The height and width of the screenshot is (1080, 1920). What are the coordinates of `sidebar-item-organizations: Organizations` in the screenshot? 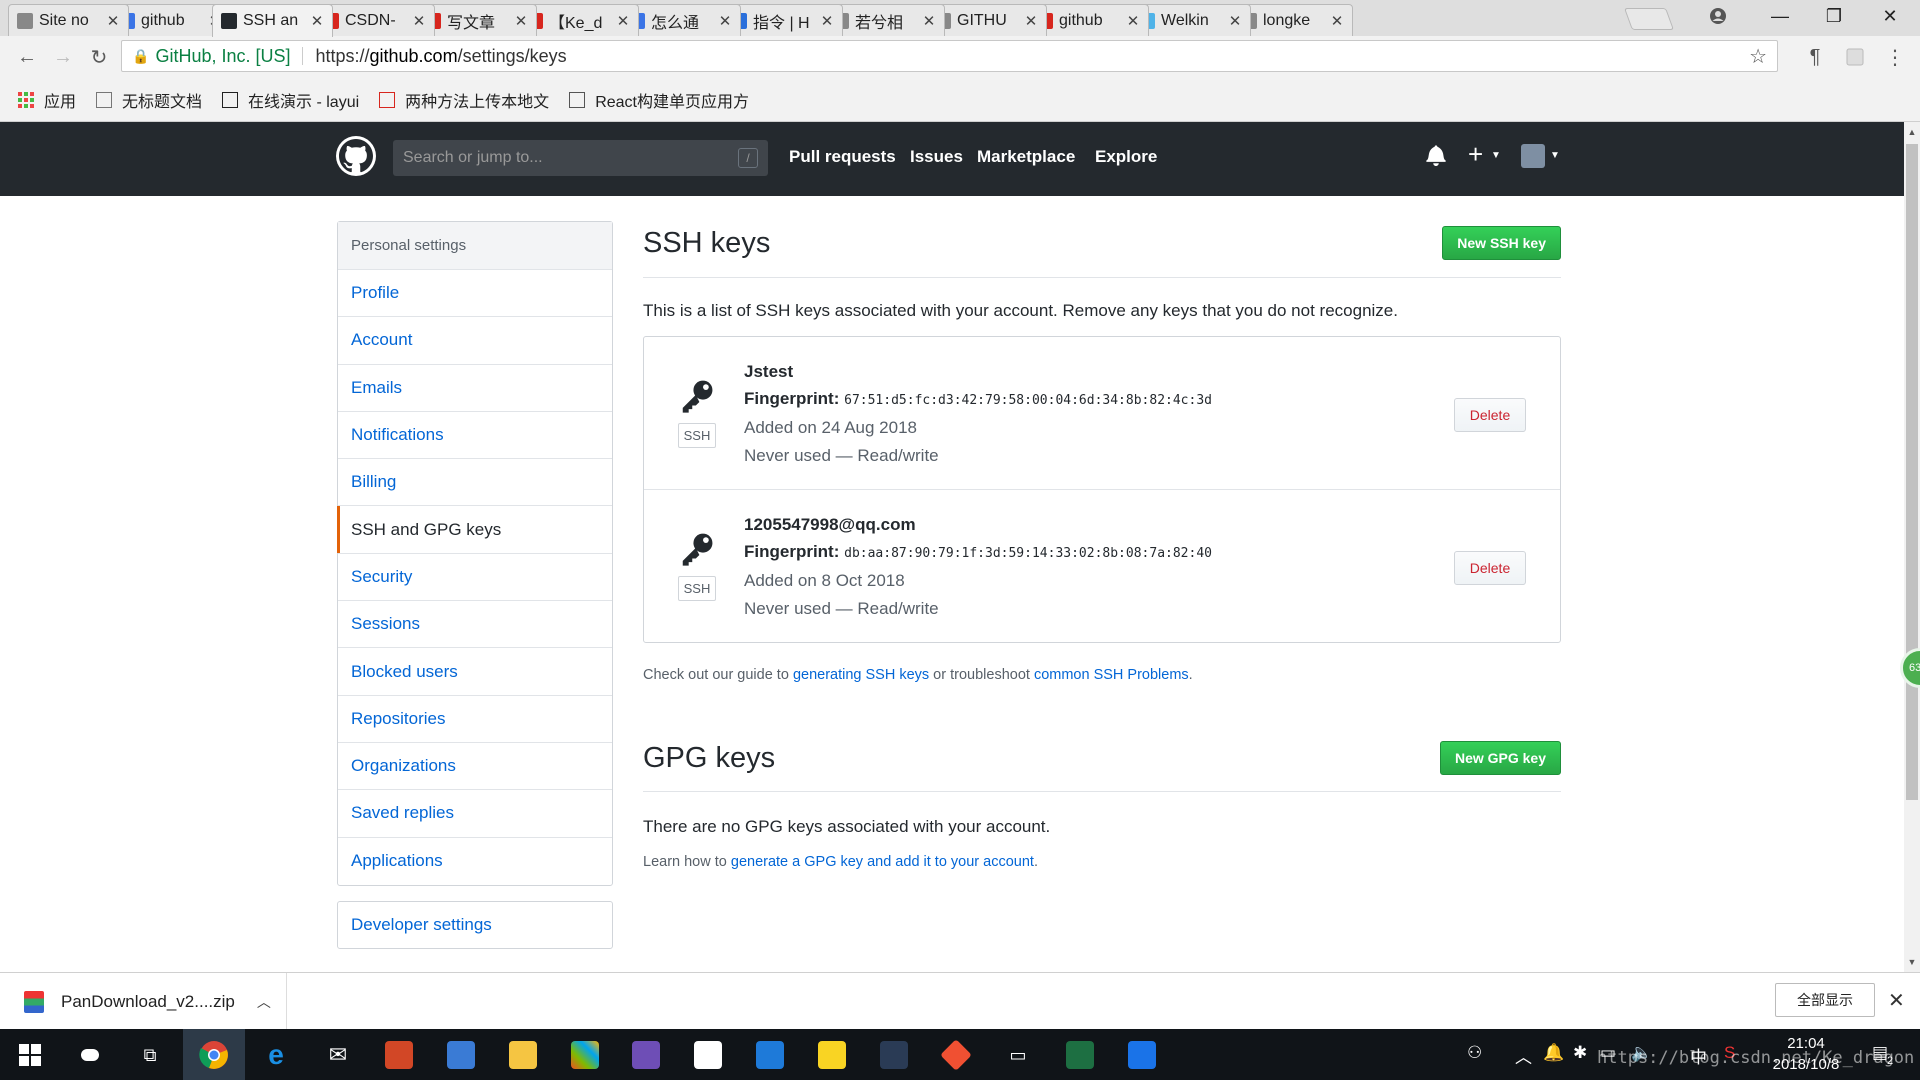 It's located at (475, 767).